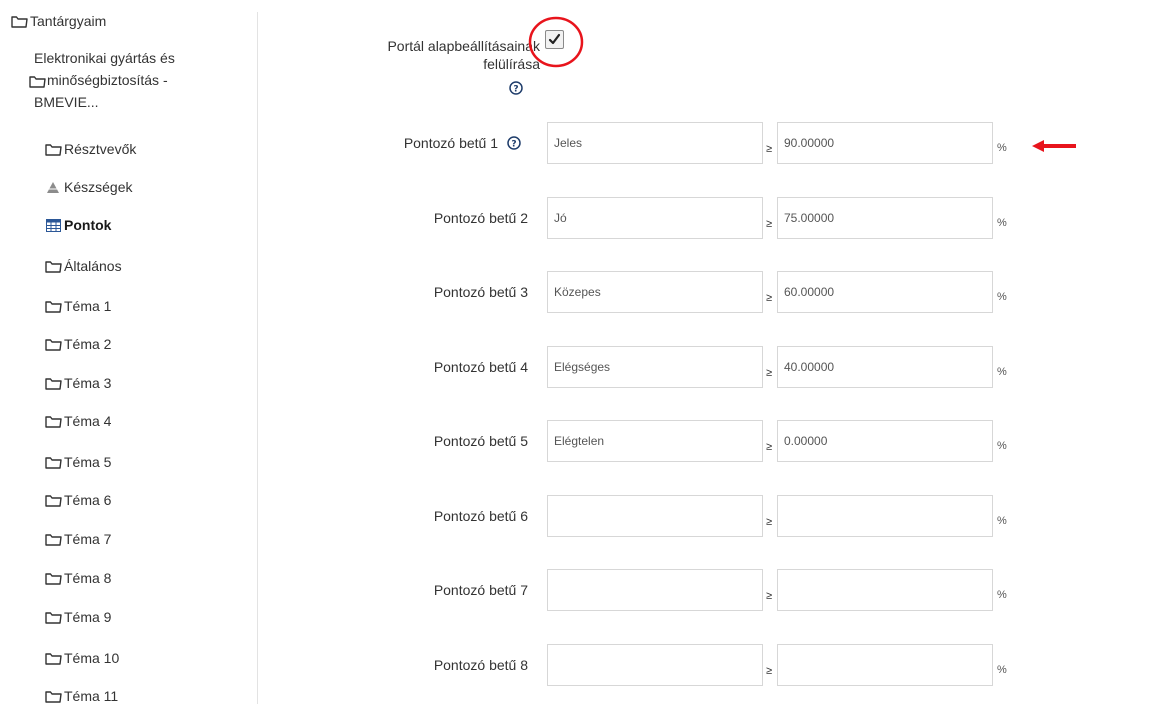 The height and width of the screenshot is (706, 1159). Describe the element at coordinates (655, 292) in the screenshot. I see `grade-letter-input: Közepes` at that location.